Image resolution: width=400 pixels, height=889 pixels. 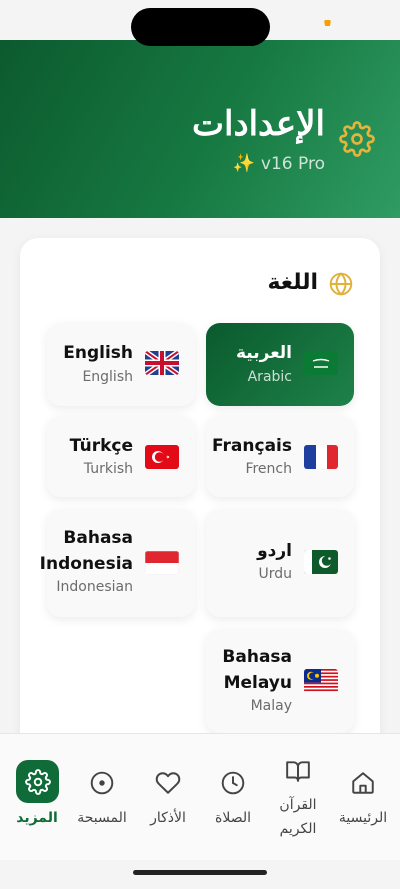 I want to click on language-subtitle: Arabic, so click(x=269, y=377).